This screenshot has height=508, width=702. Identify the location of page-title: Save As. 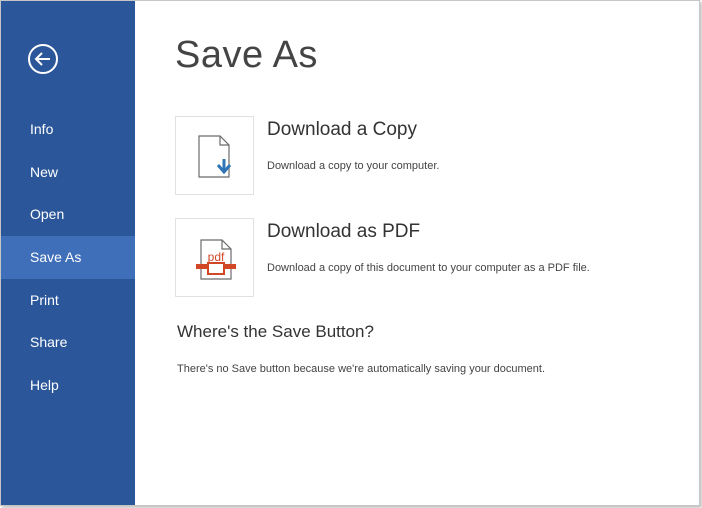
(246, 55).